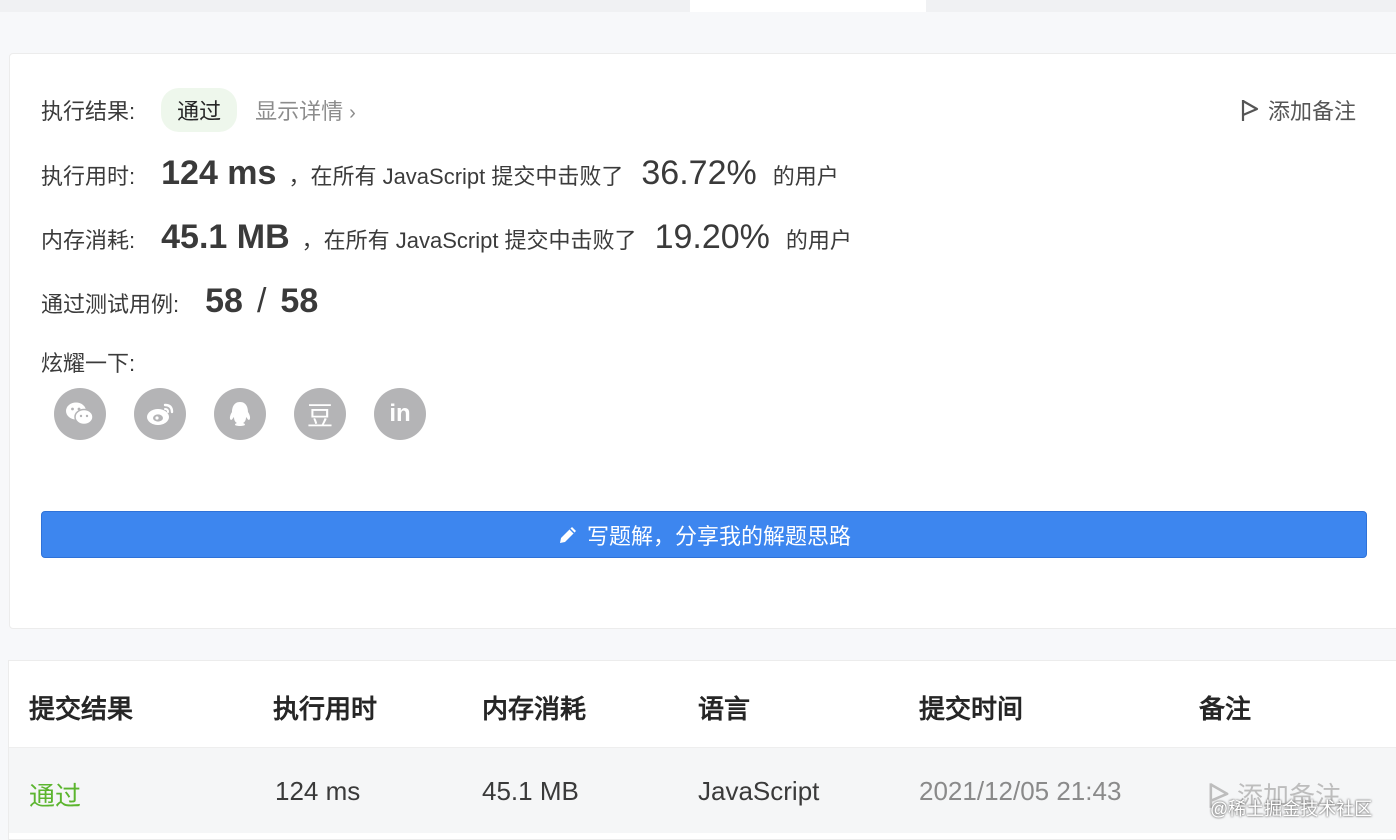 This screenshot has width=1396, height=840. I want to click on header-note: 备注, so click(1225, 709).